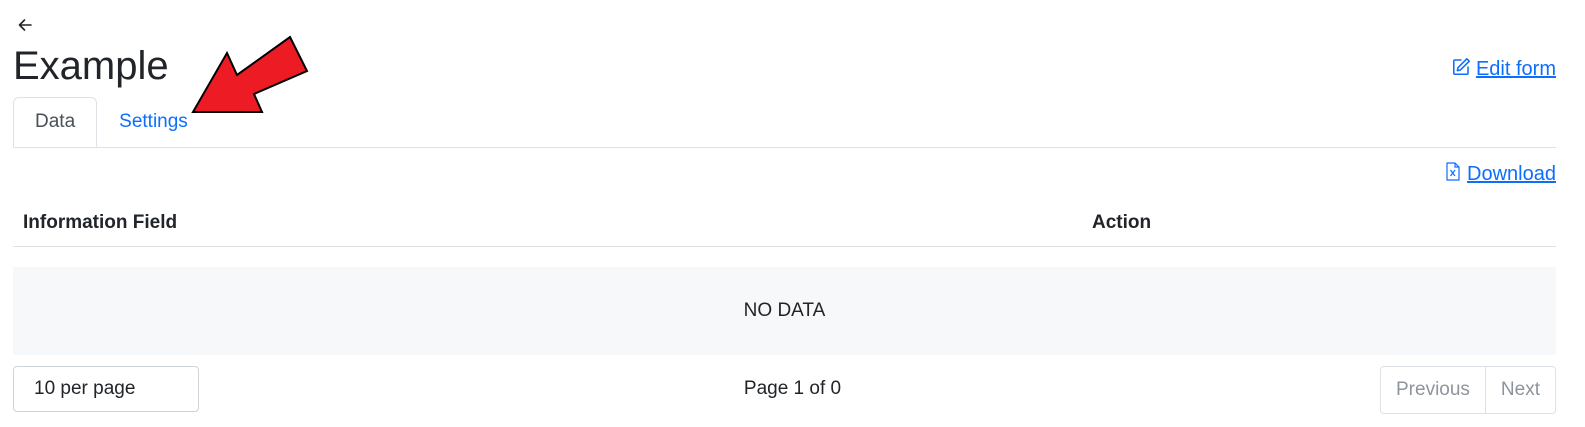 The height and width of the screenshot is (427, 1585). I want to click on previous-button: Previous, so click(1433, 390).